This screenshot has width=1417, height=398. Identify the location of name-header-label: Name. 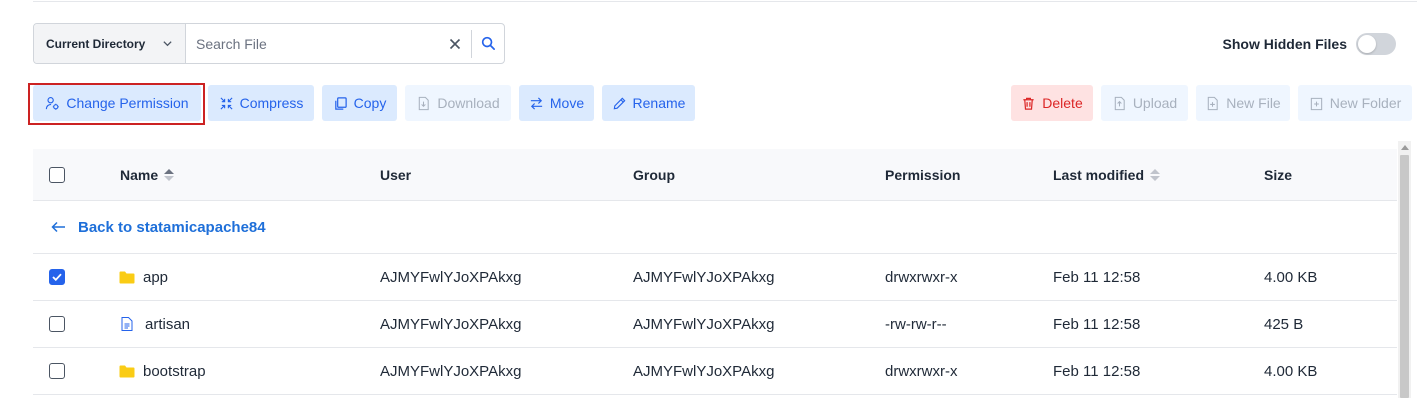
(139, 174).